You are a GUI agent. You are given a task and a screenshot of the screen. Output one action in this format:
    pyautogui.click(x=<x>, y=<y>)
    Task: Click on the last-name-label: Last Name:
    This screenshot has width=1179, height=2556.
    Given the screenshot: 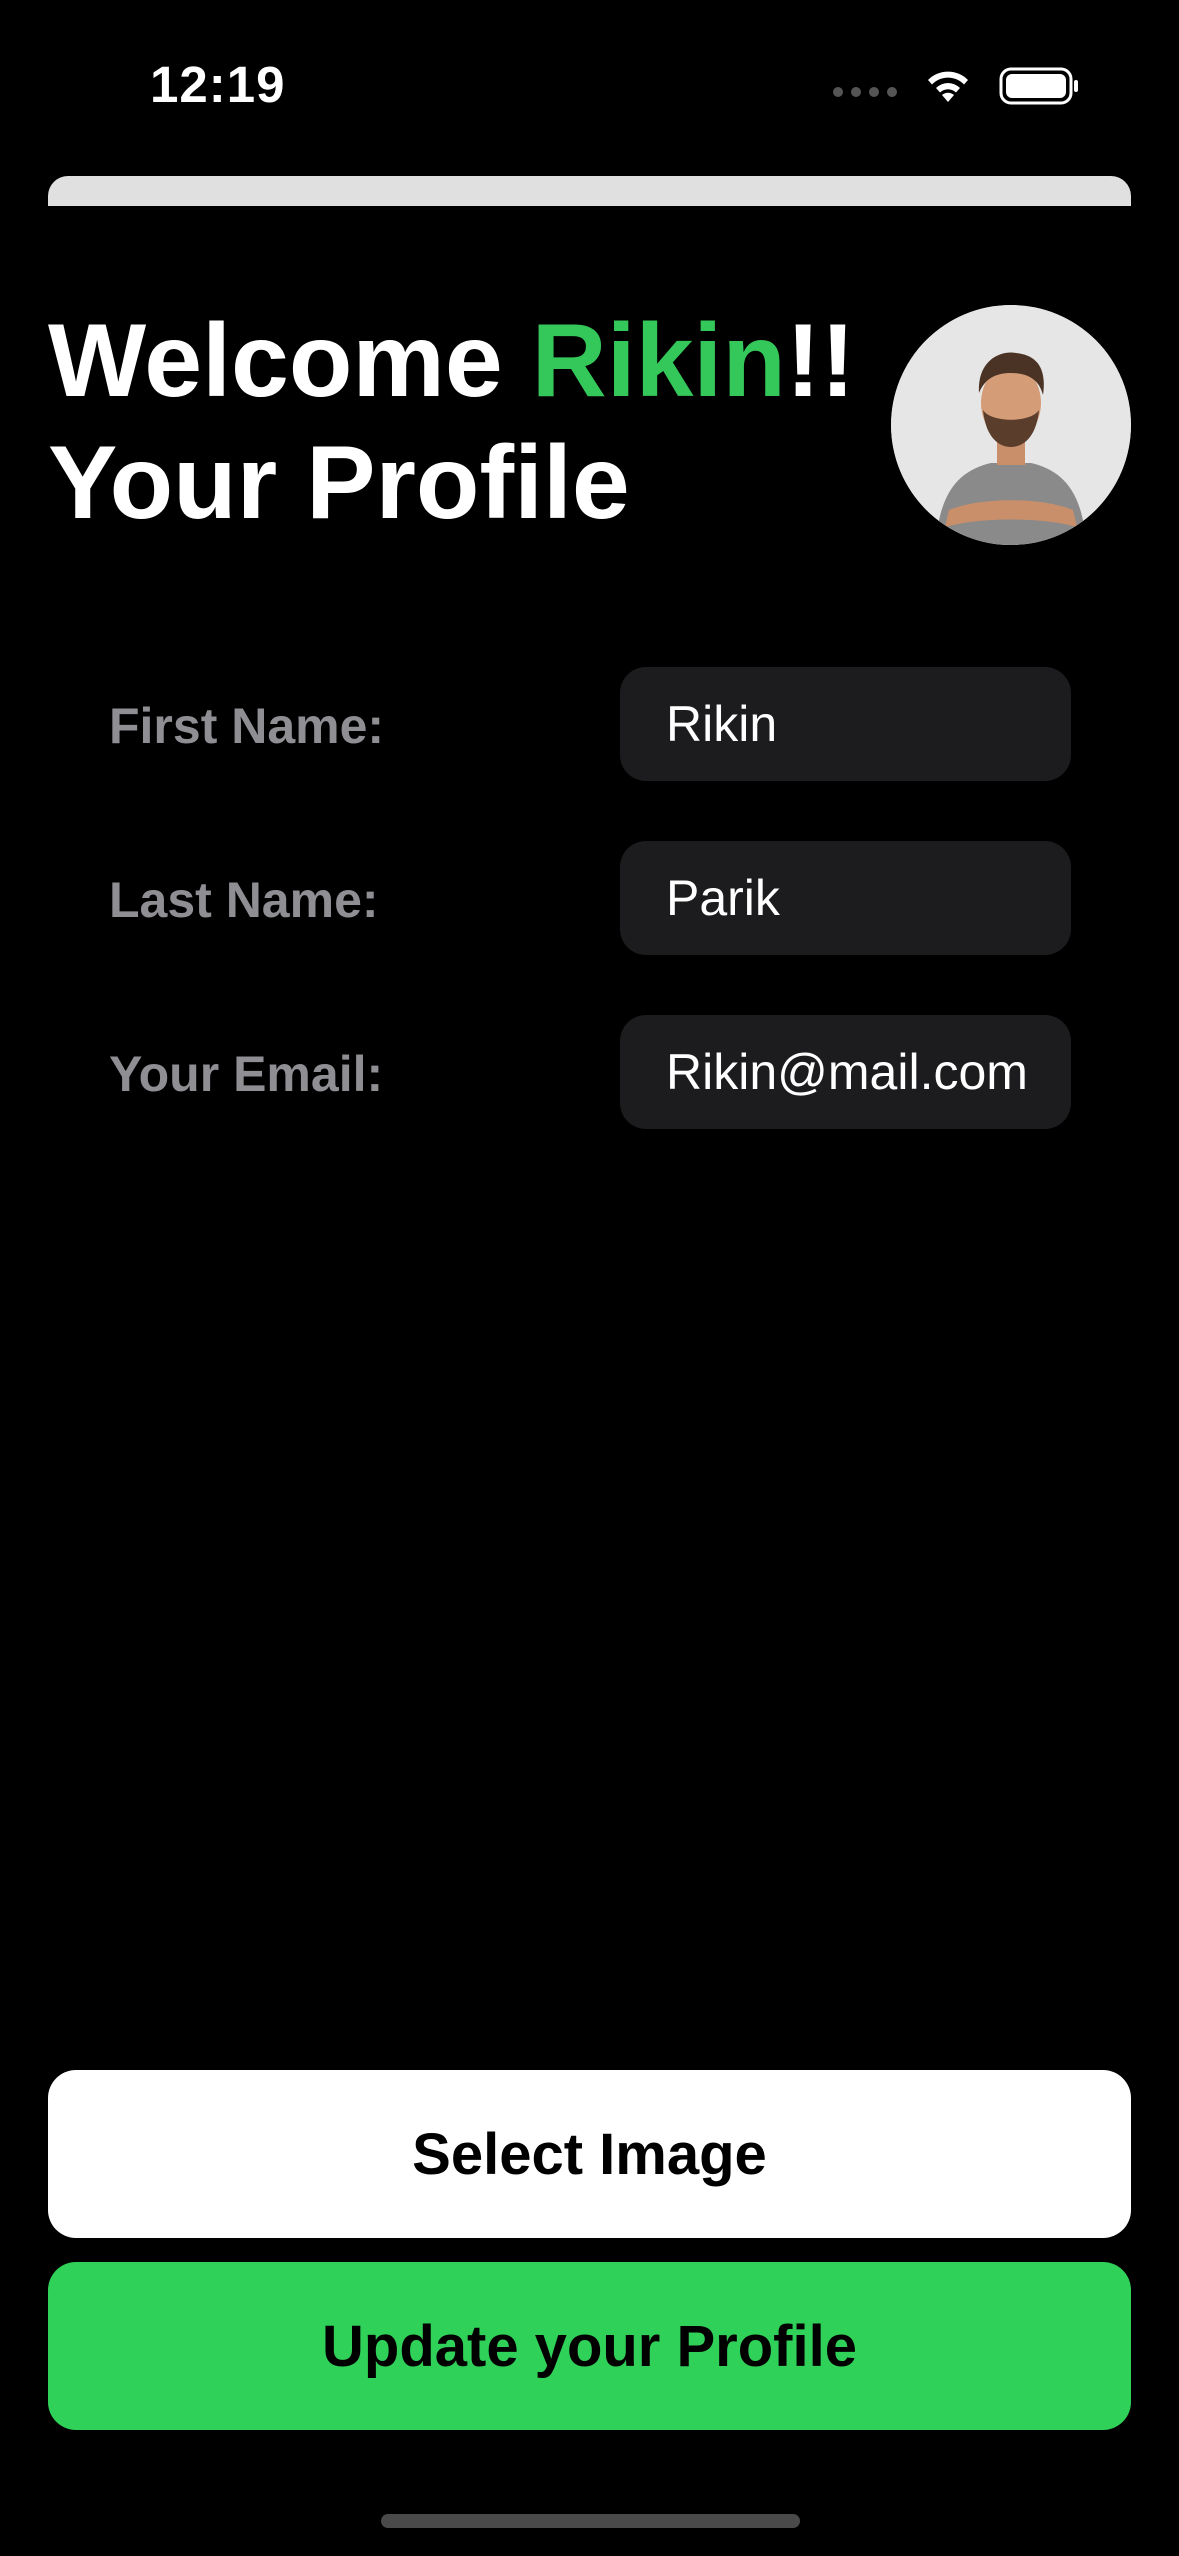 What is the action you would take?
    pyautogui.click(x=244, y=900)
    